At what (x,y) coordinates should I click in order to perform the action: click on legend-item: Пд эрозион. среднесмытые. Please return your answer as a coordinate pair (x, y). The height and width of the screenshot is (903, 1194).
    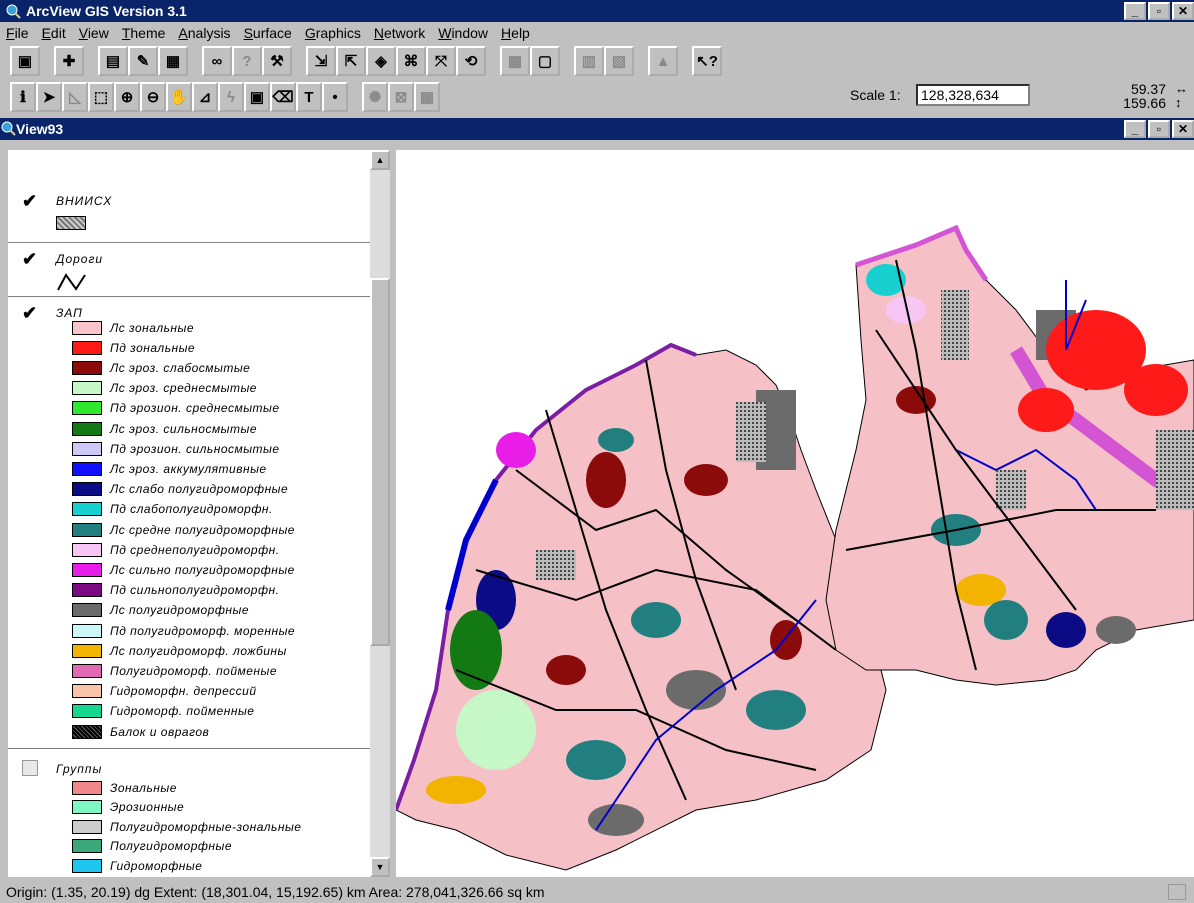
    Looking at the image, I should click on (176, 408).